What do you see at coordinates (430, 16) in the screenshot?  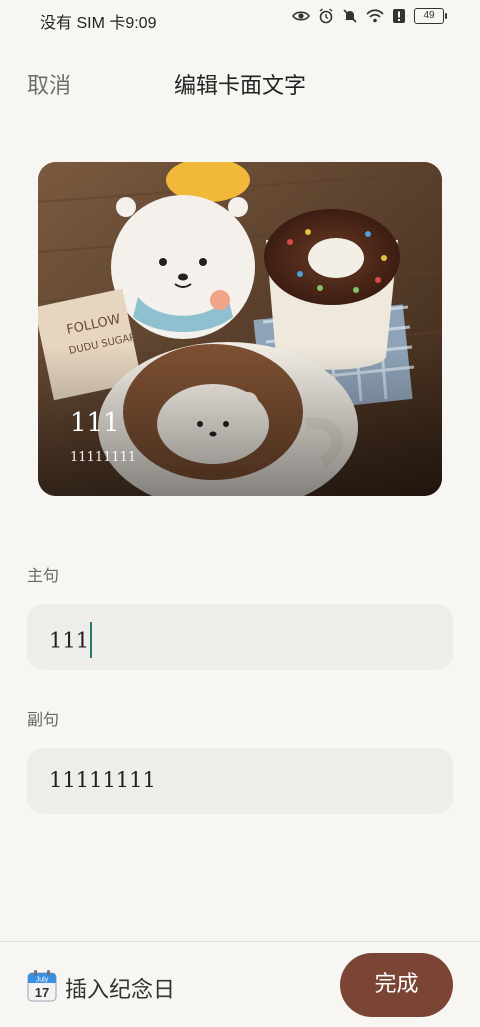 I see `battery-icon: 49` at bounding box center [430, 16].